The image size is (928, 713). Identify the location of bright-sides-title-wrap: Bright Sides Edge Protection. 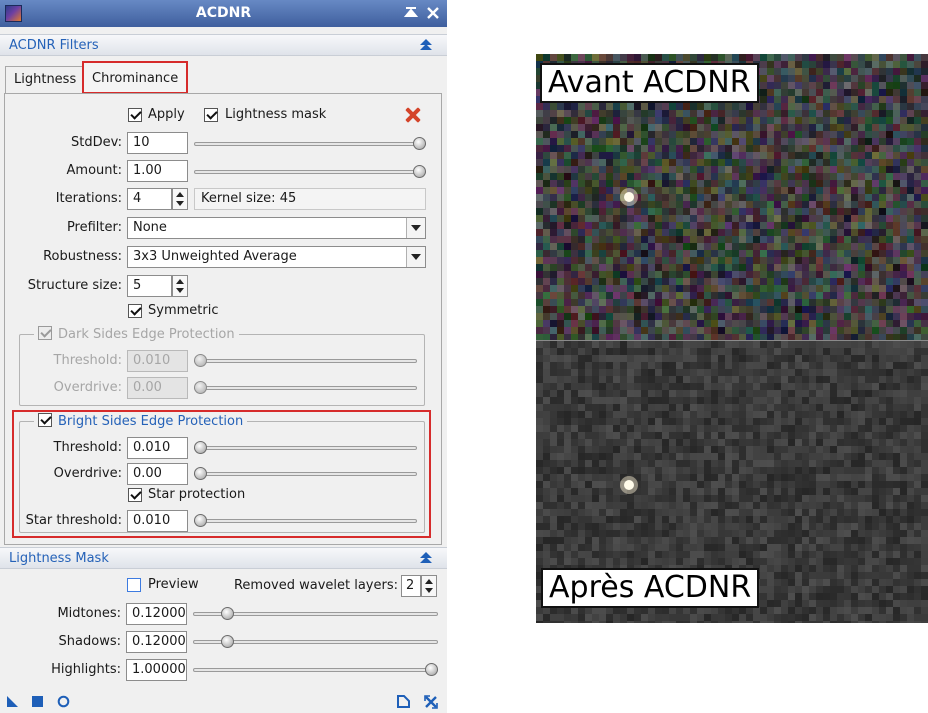
(141, 421).